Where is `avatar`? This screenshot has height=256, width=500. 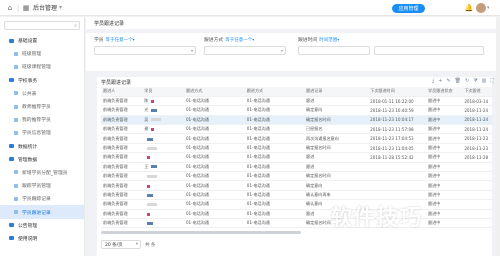
avatar is located at coordinates (481, 8).